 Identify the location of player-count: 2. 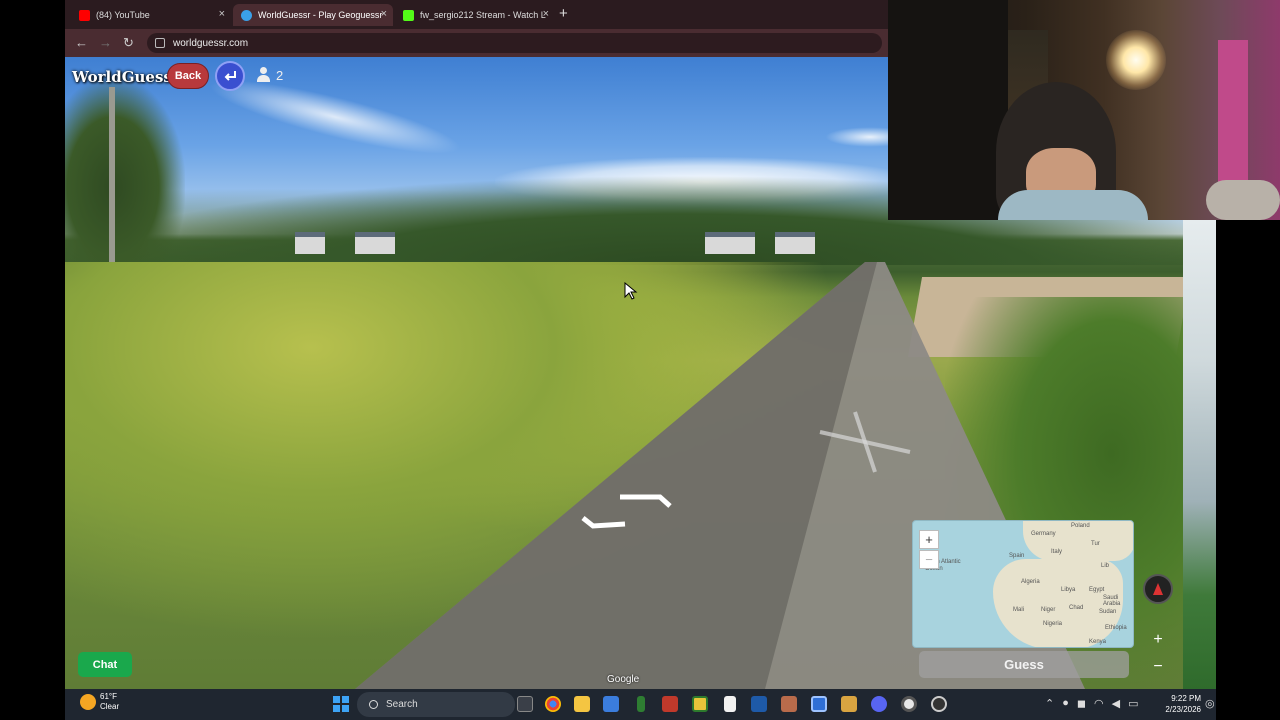
(269, 75).